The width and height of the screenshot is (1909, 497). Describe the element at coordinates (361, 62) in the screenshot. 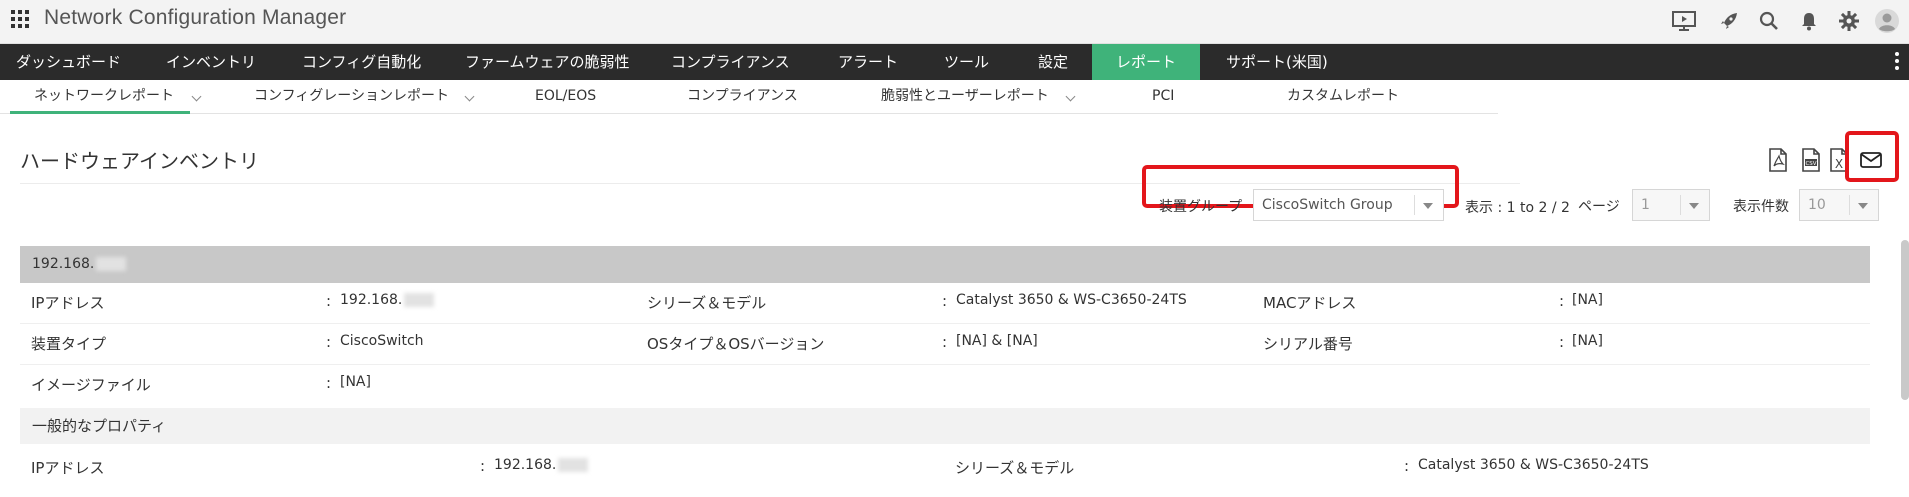

I see `nav-config-automation: コンフィグ自動化` at that location.